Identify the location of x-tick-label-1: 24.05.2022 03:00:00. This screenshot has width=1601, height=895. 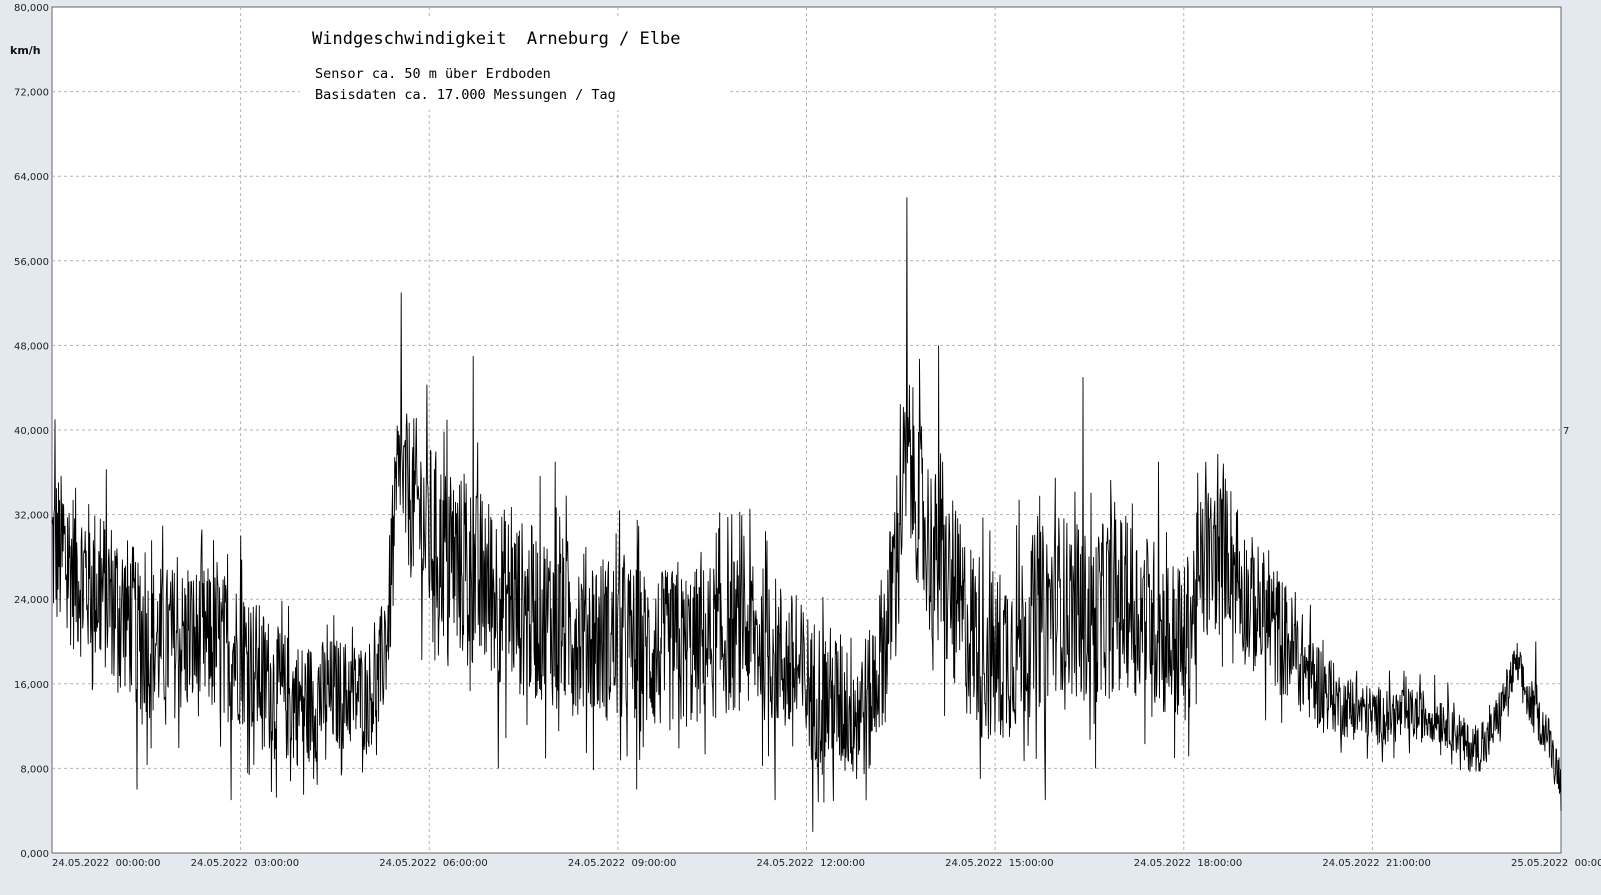
(245, 863).